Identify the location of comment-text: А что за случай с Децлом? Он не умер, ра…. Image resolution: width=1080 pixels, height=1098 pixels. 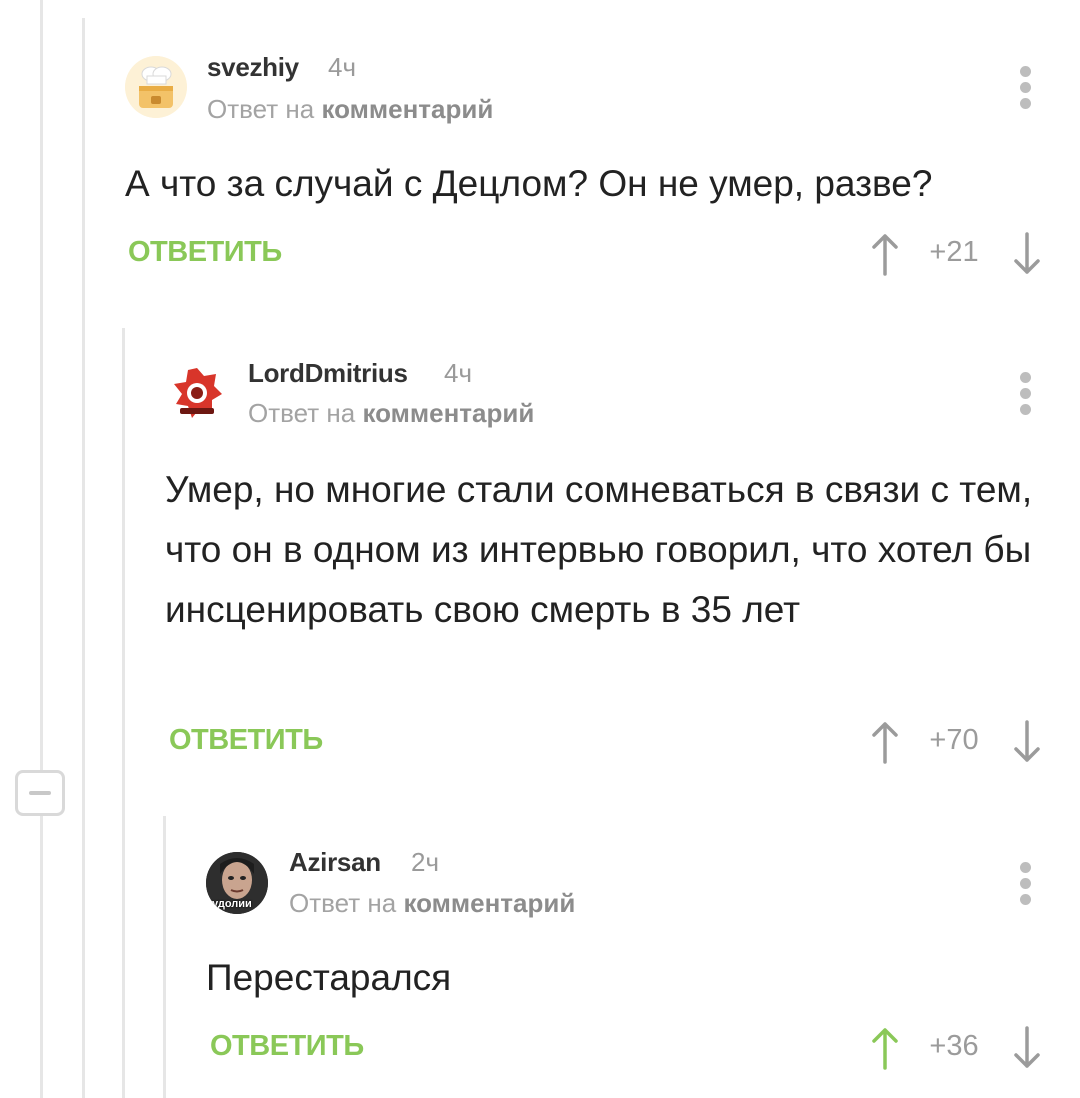
(529, 183).